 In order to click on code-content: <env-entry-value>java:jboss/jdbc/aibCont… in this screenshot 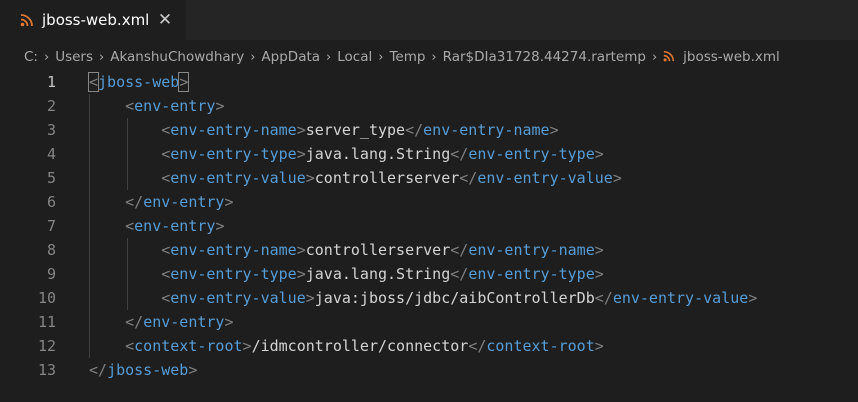, I will do `click(423, 298)`.